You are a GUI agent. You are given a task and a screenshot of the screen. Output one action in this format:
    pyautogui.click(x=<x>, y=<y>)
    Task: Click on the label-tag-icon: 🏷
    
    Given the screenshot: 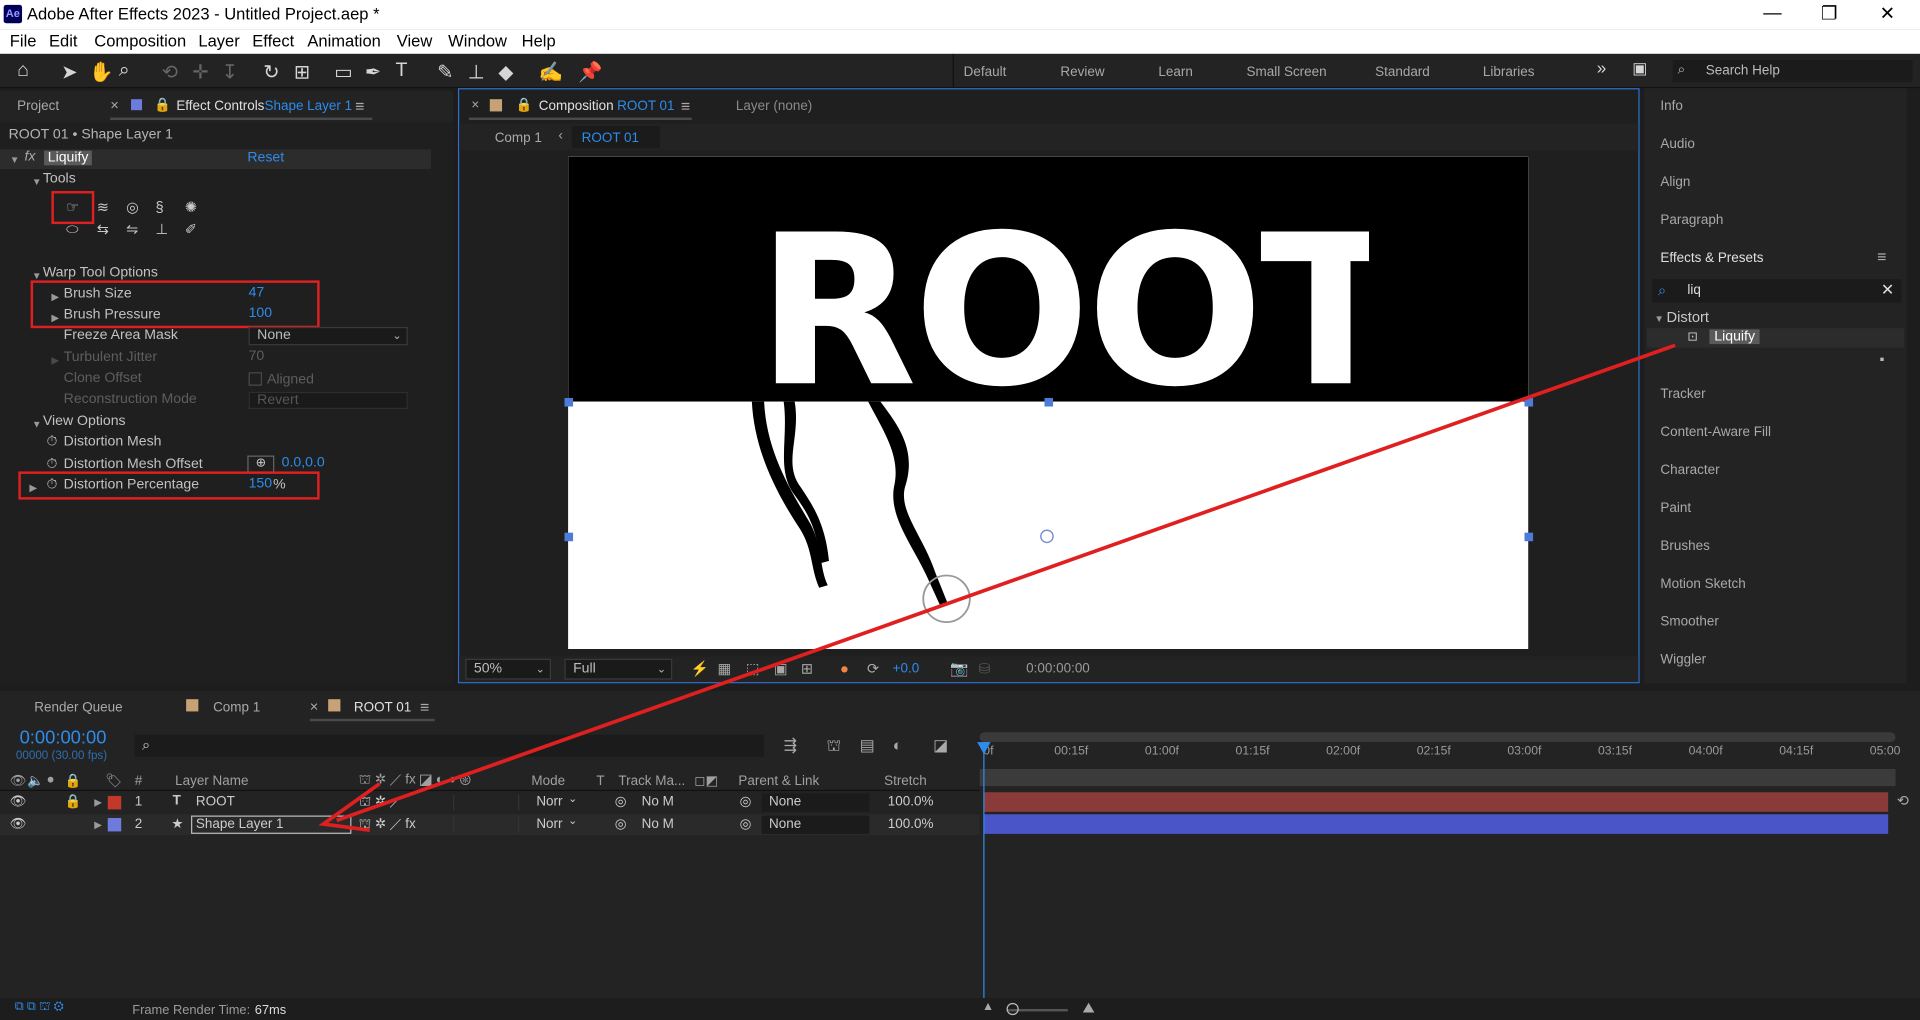 What is the action you would take?
    pyautogui.click(x=113, y=781)
    